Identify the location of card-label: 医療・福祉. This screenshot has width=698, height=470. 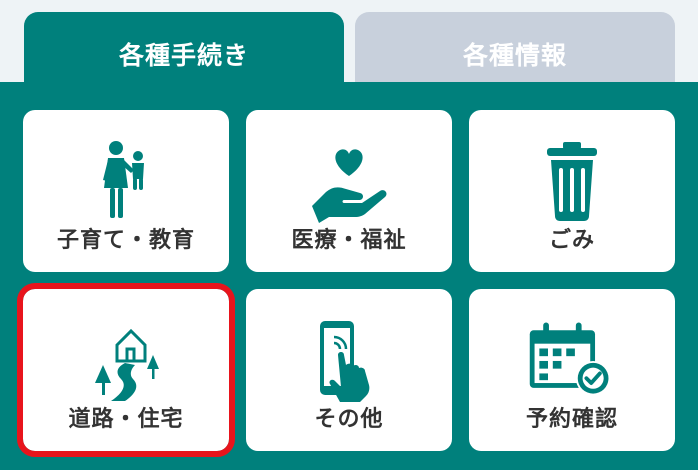
(349, 240).